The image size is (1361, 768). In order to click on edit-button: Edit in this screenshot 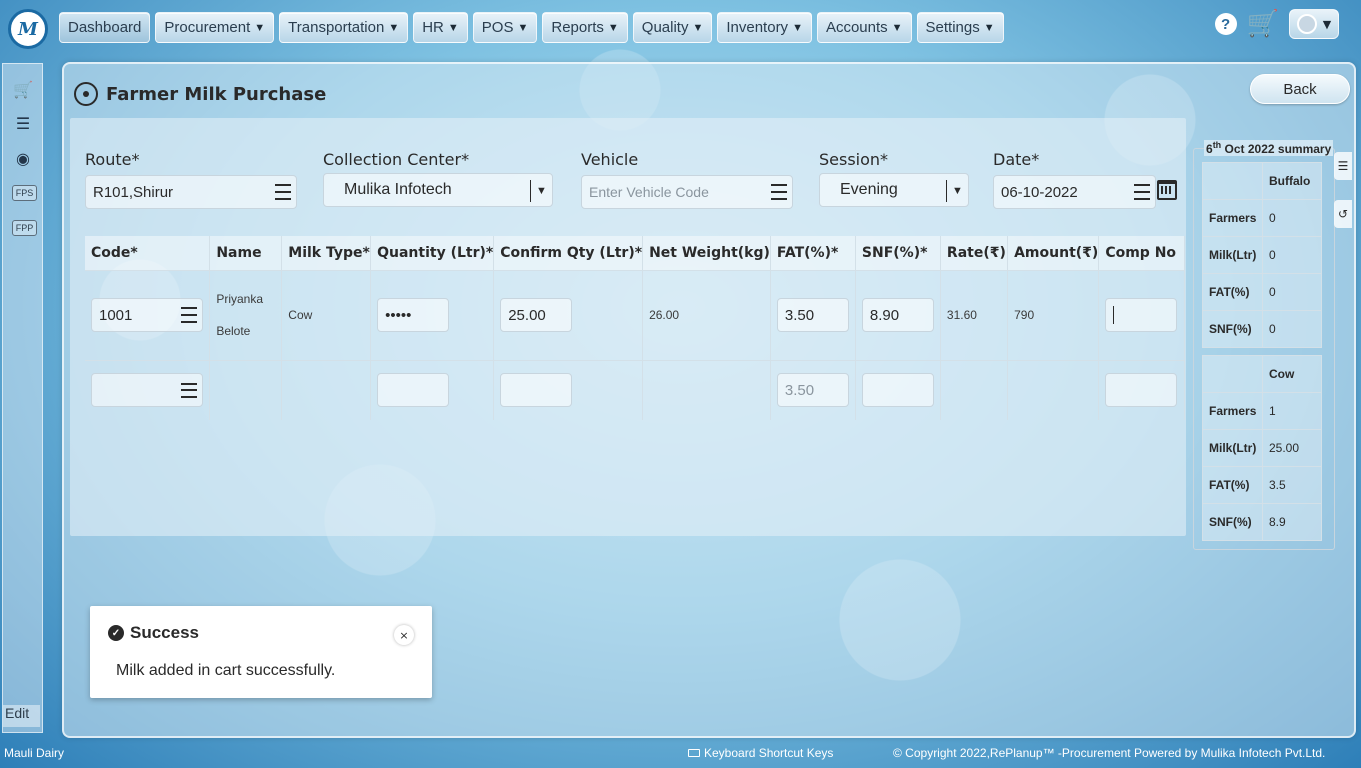, I will do `click(21, 716)`.